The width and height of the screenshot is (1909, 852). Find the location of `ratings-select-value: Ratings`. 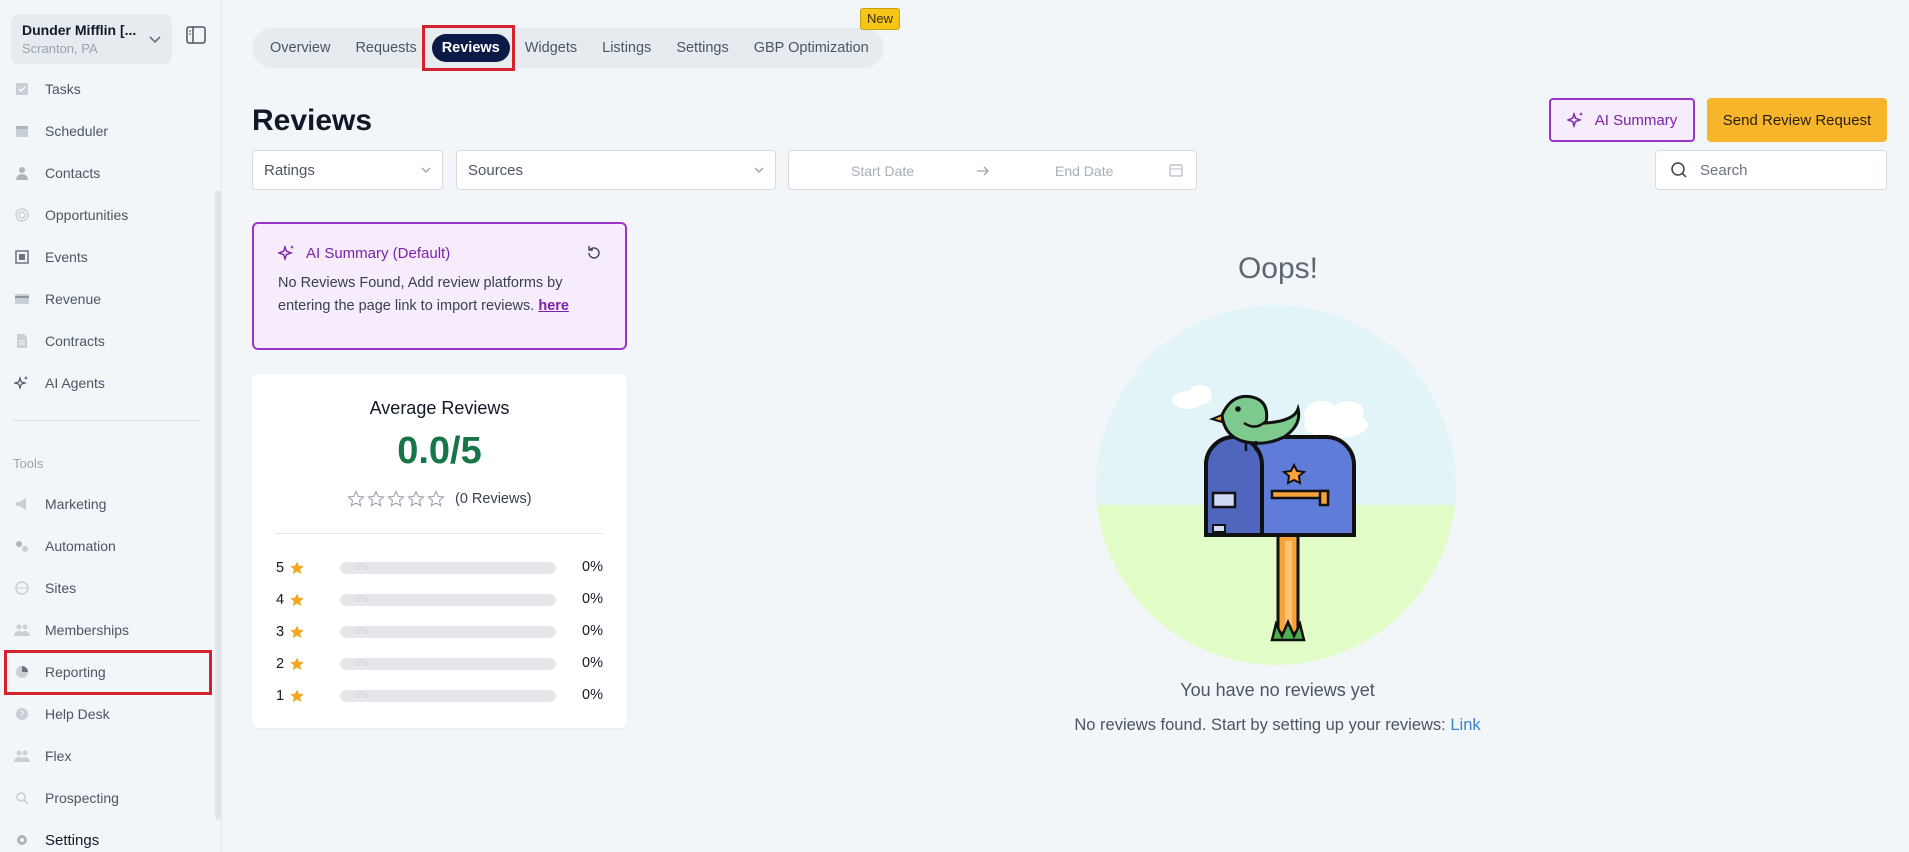

ratings-select-value: Ratings is located at coordinates (289, 170).